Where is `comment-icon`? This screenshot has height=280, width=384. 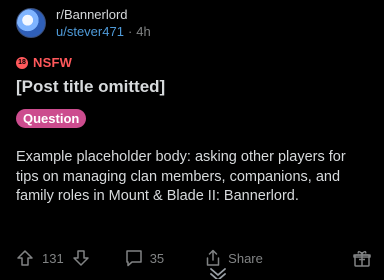 comment-icon is located at coordinates (134, 258).